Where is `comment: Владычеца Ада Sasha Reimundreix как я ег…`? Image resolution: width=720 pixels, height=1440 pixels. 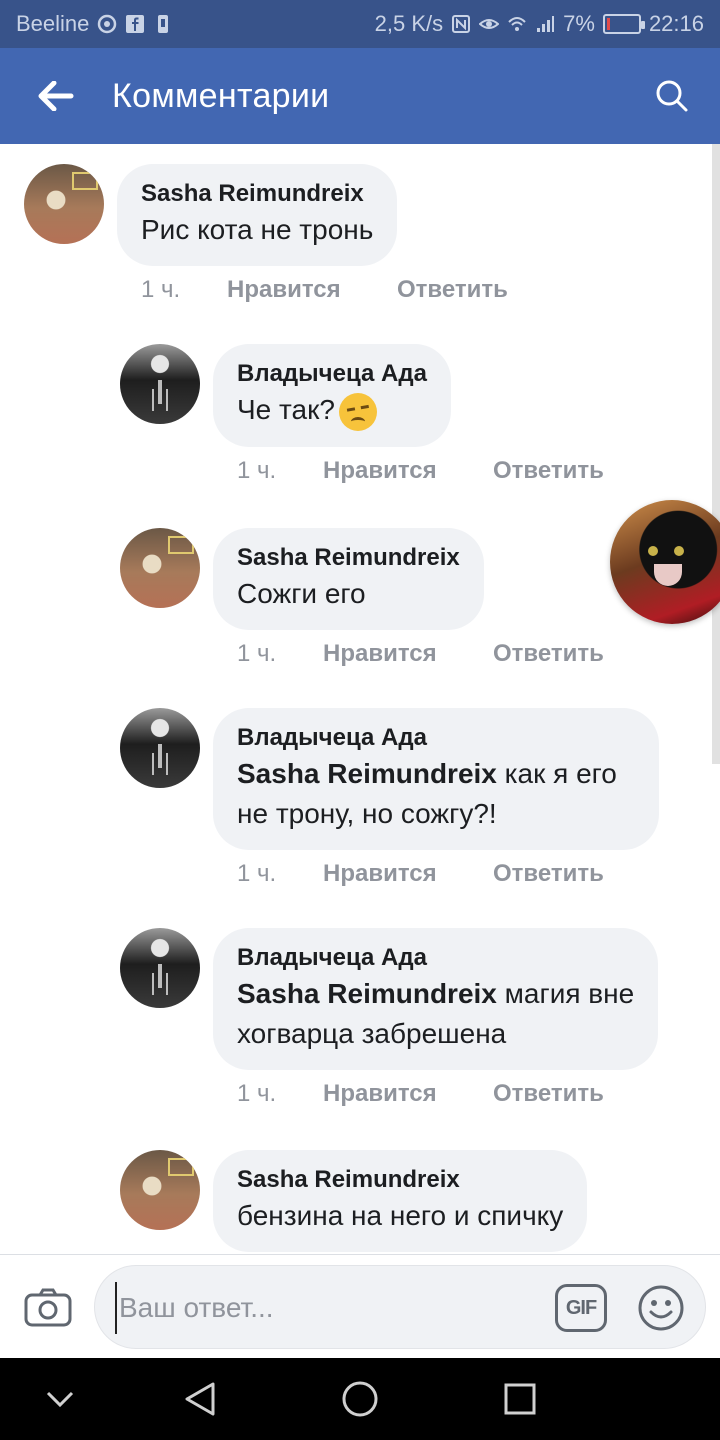 comment: Владычеца Ада Sasha Reimundreix как я ег… is located at coordinates (389, 798).